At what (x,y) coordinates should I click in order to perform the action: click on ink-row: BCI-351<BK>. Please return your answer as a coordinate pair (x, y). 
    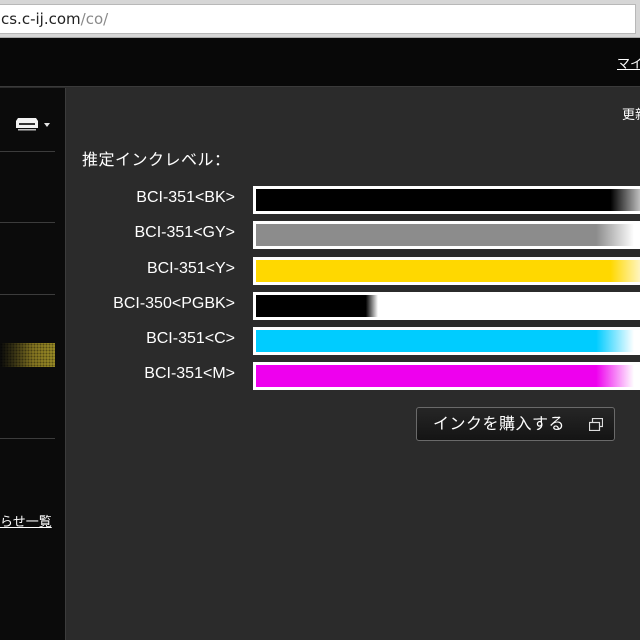
    Looking at the image, I should click on (353, 200).